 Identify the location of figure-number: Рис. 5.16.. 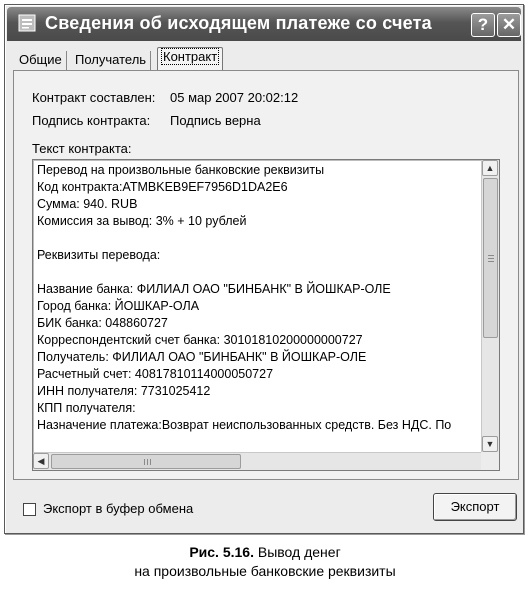
(221, 552).